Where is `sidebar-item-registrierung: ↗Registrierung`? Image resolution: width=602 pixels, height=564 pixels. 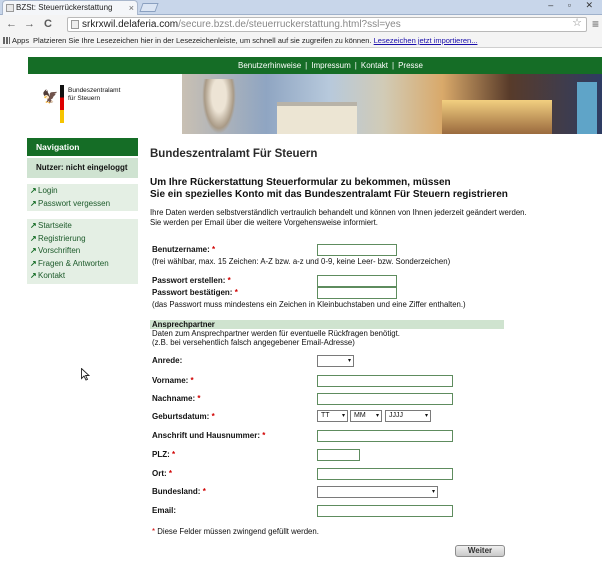 sidebar-item-registrierung: ↗Registrierung is located at coordinates (82, 239).